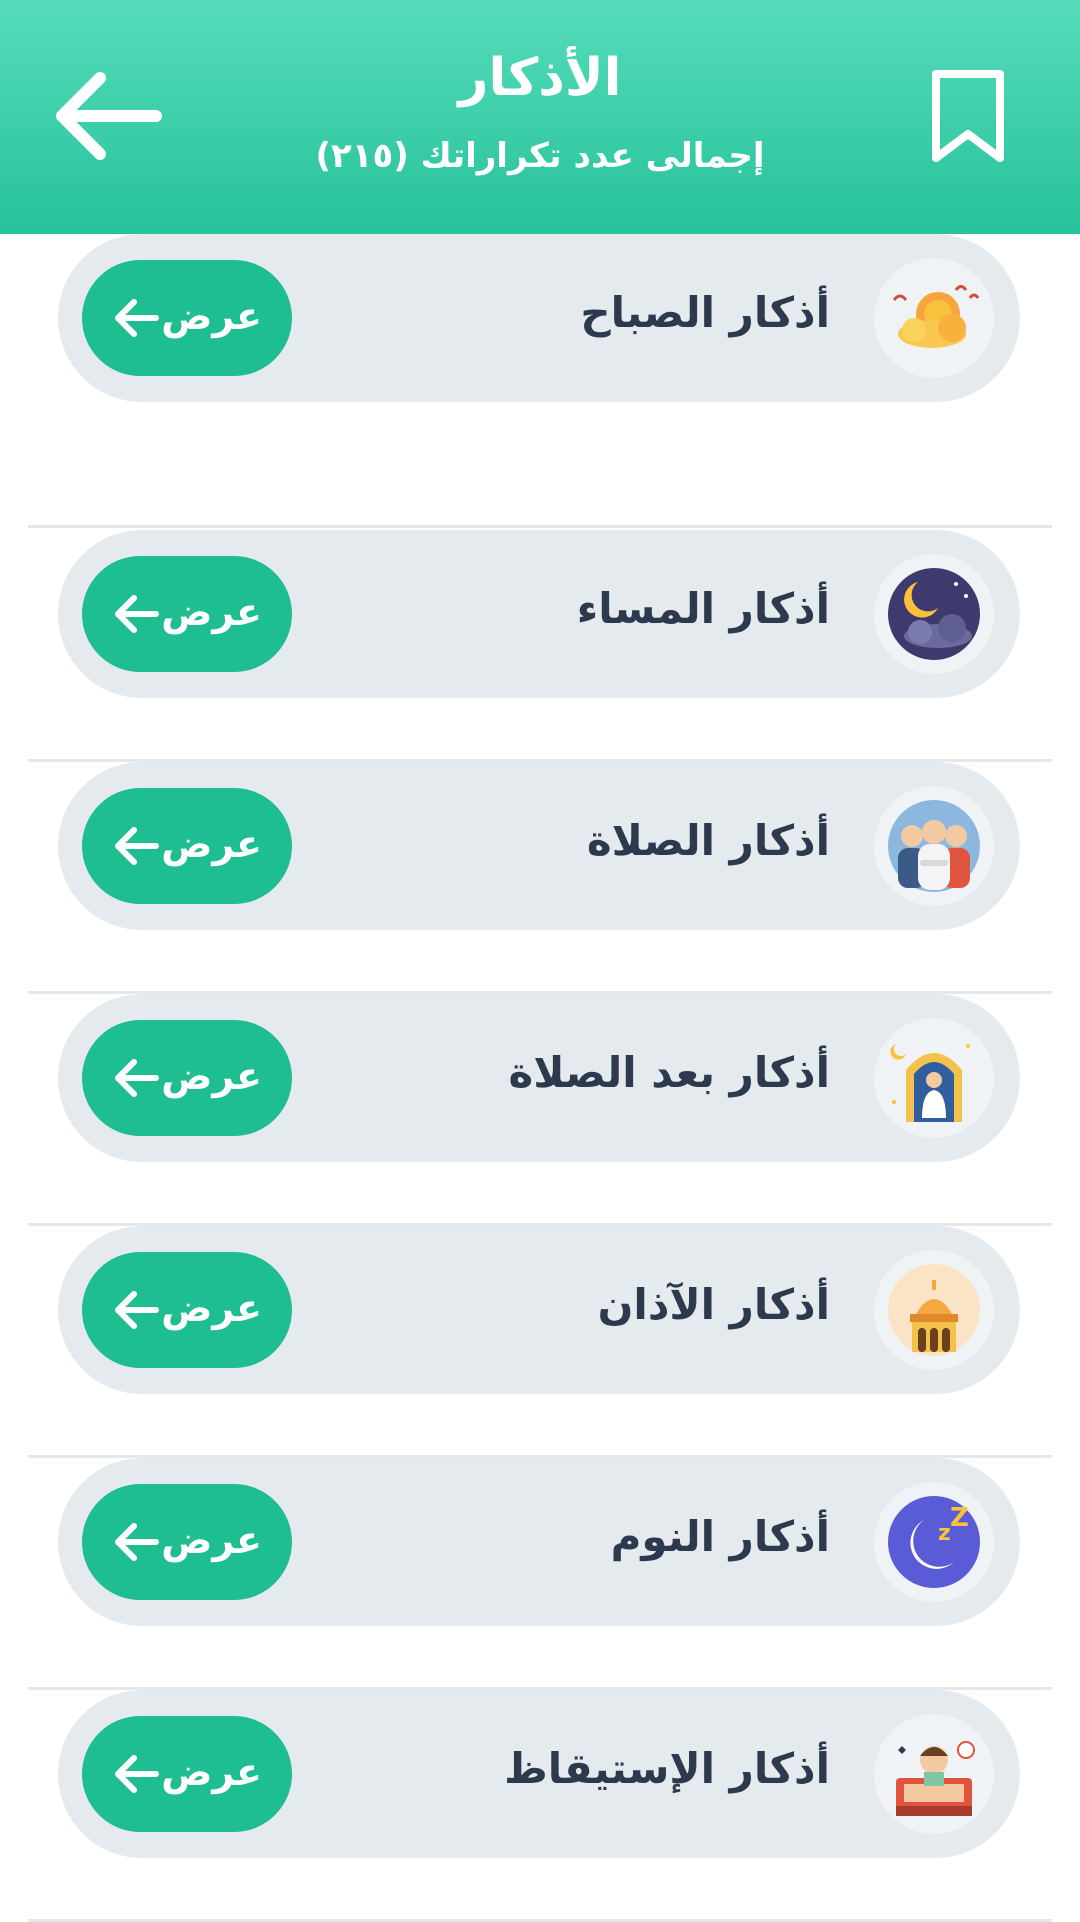 The height and width of the screenshot is (1922, 1080). I want to click on bookmark-icon, so click(968, 116).